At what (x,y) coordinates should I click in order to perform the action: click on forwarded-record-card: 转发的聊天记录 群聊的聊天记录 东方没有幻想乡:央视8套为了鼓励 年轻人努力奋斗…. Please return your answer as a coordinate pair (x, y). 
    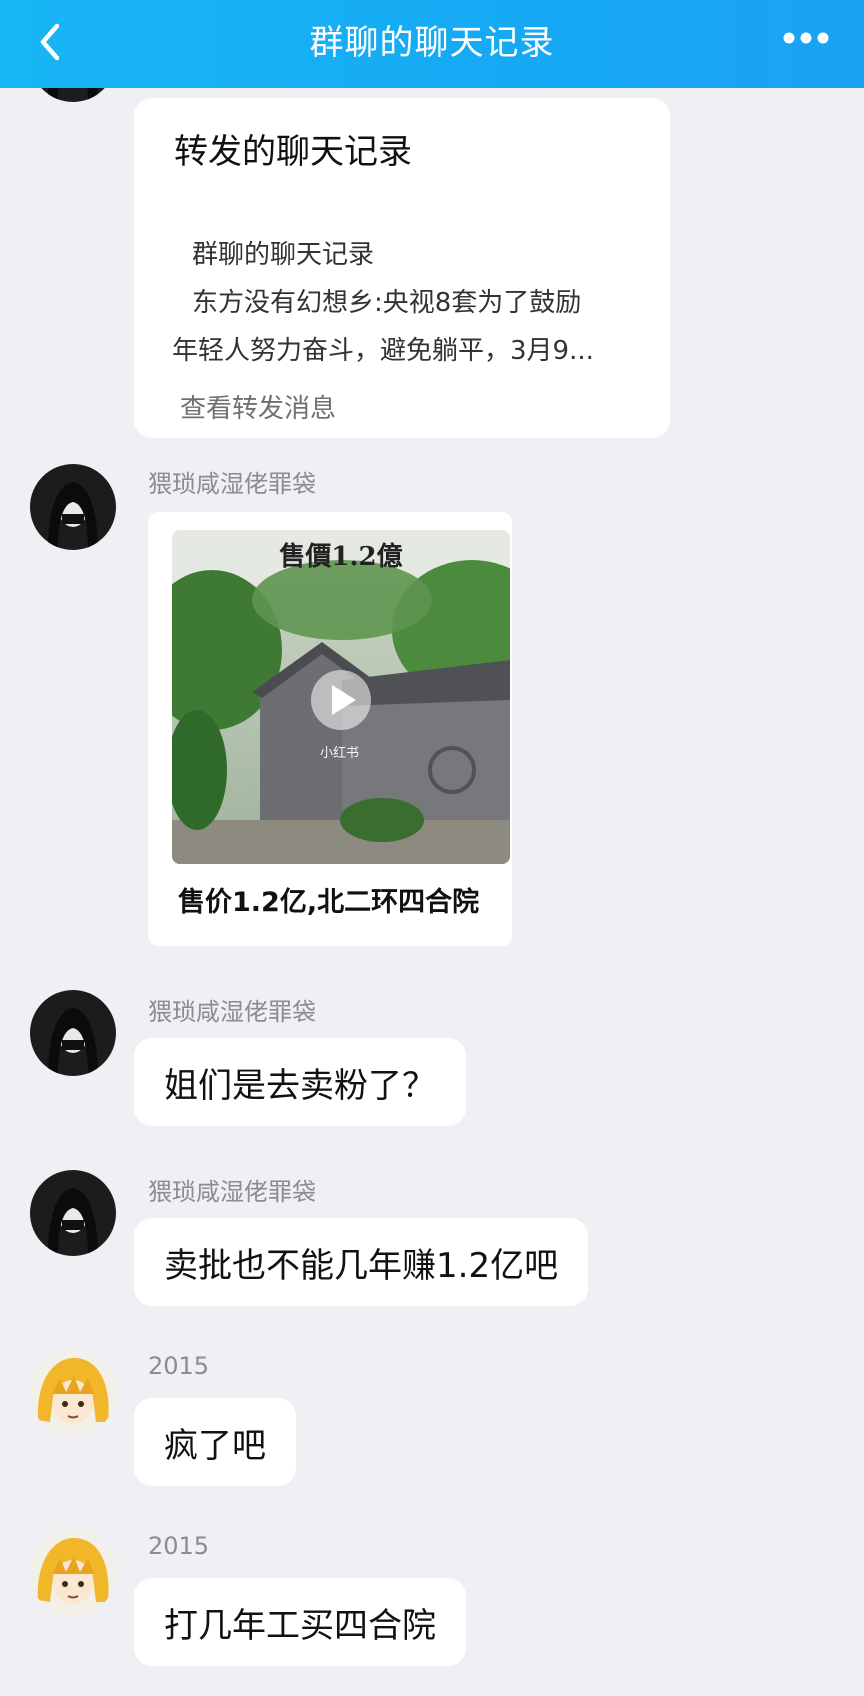
    Looking at the image, I should click on (402, 268).